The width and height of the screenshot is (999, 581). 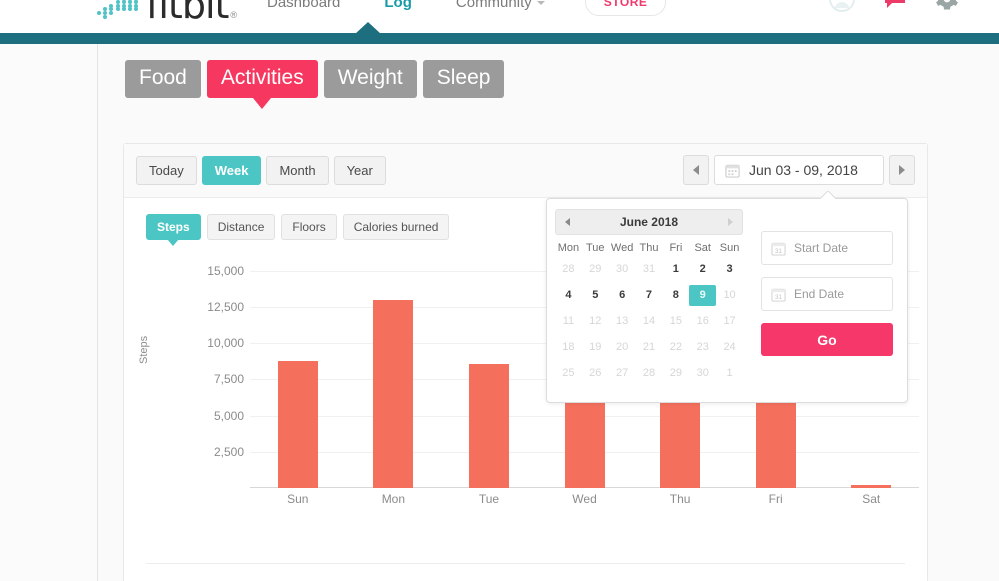 What do you see at coordinates (625, 8) in the screenshot?
I see `store-button: STORE` at bounding box center [625, 8].